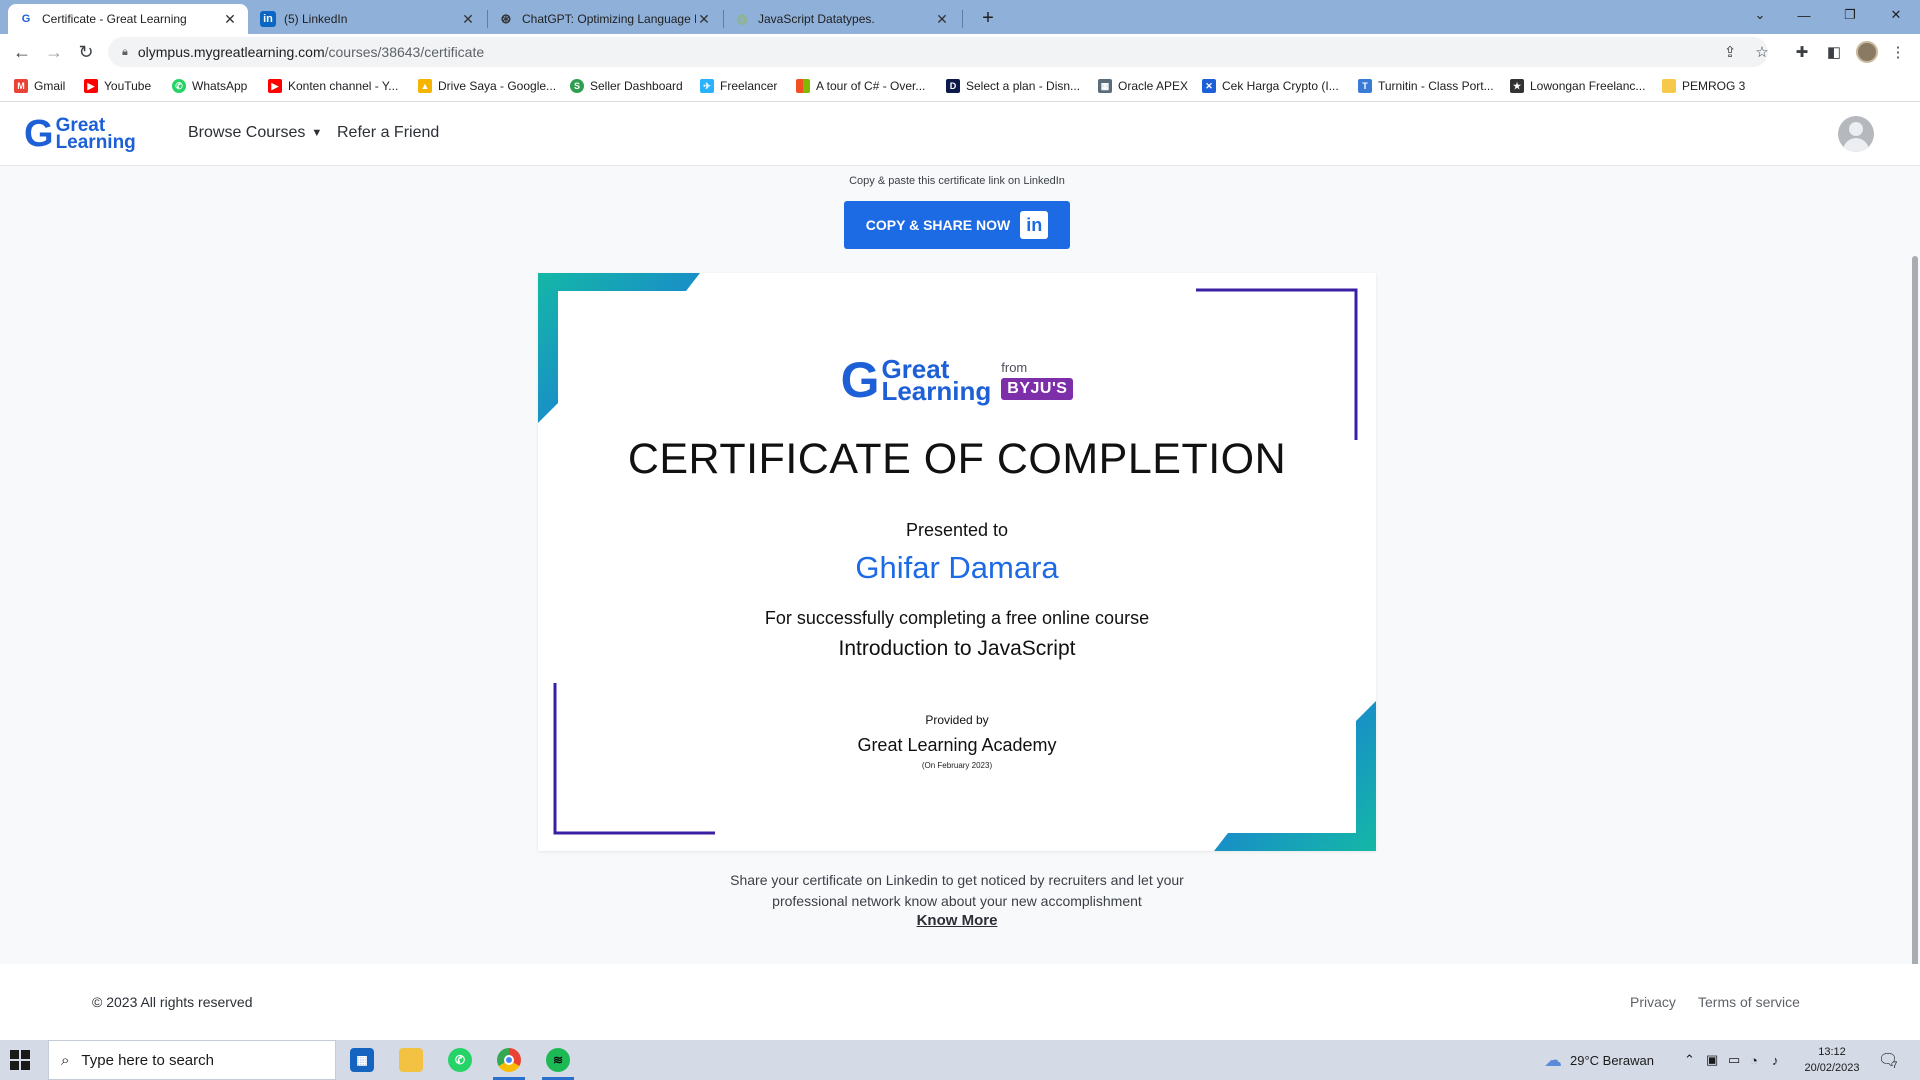 Image resolution: width=1920 pixels, height=1080 pixels. I want to click on reload-icon: ↻, so click(86, 52).